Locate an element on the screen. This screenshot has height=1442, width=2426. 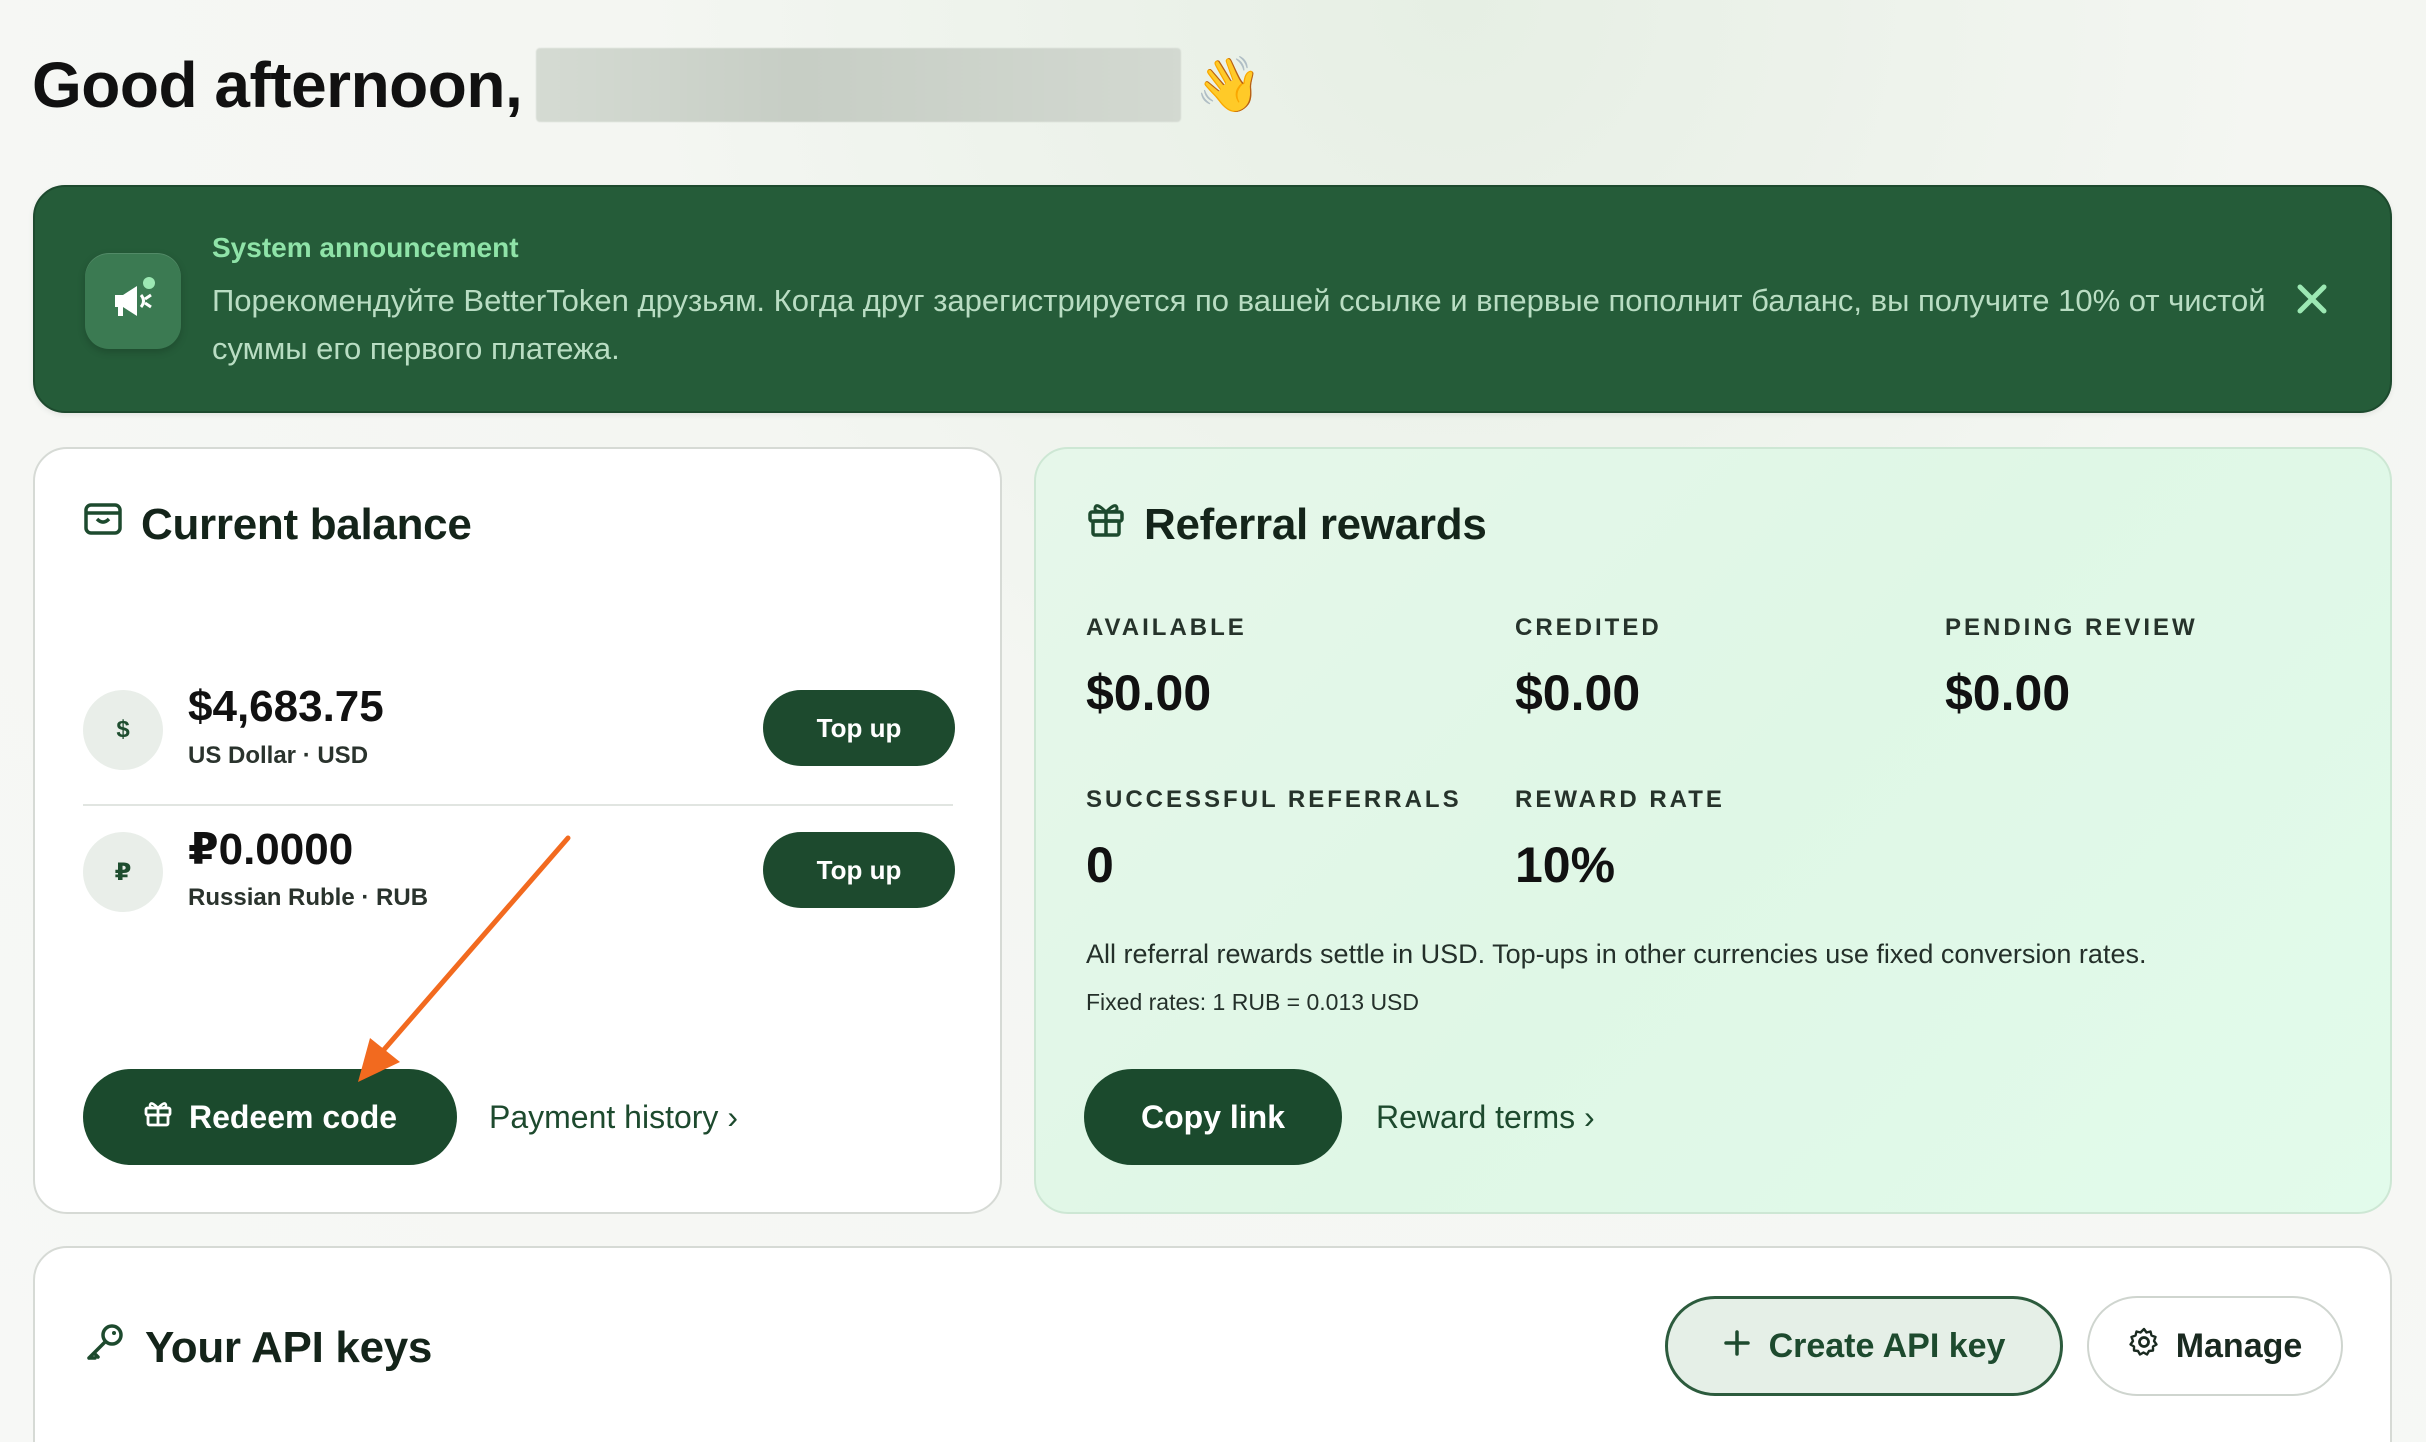
key-icon is located at coordinates (105, 1347).